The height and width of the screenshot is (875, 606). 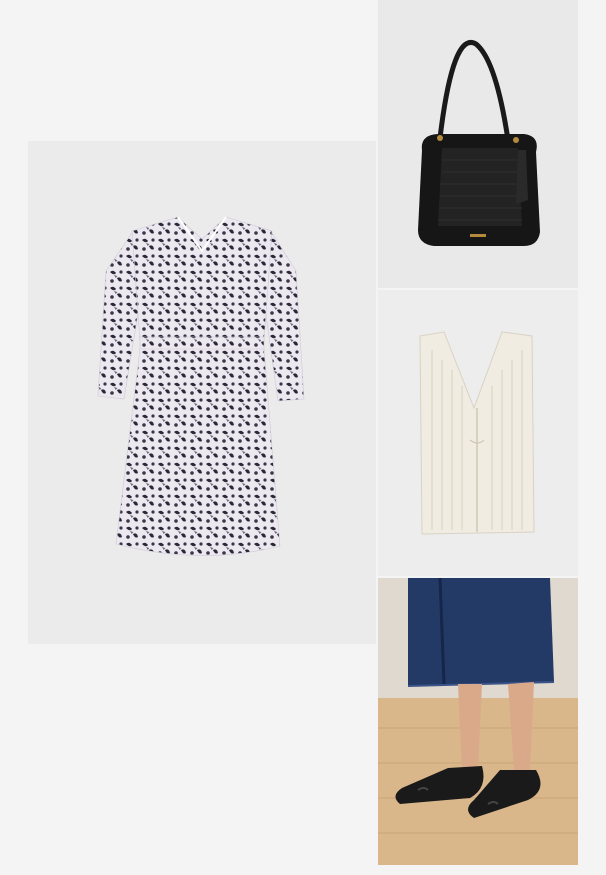 I want to click on product-tile-bag, so click(x=478, y=144).